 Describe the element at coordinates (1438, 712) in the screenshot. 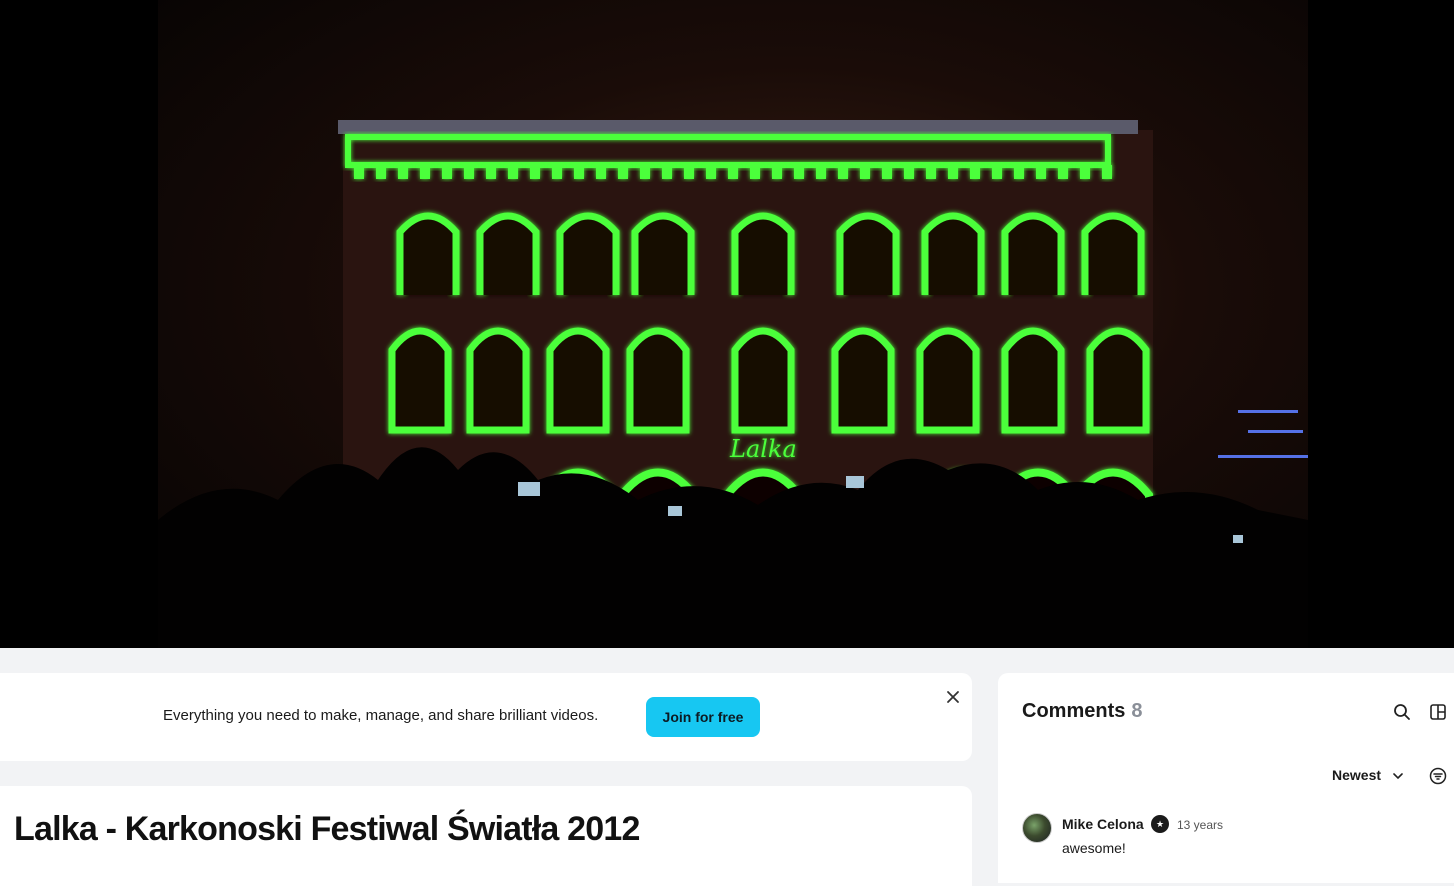

I see `panel-toggle-icon` at that location.